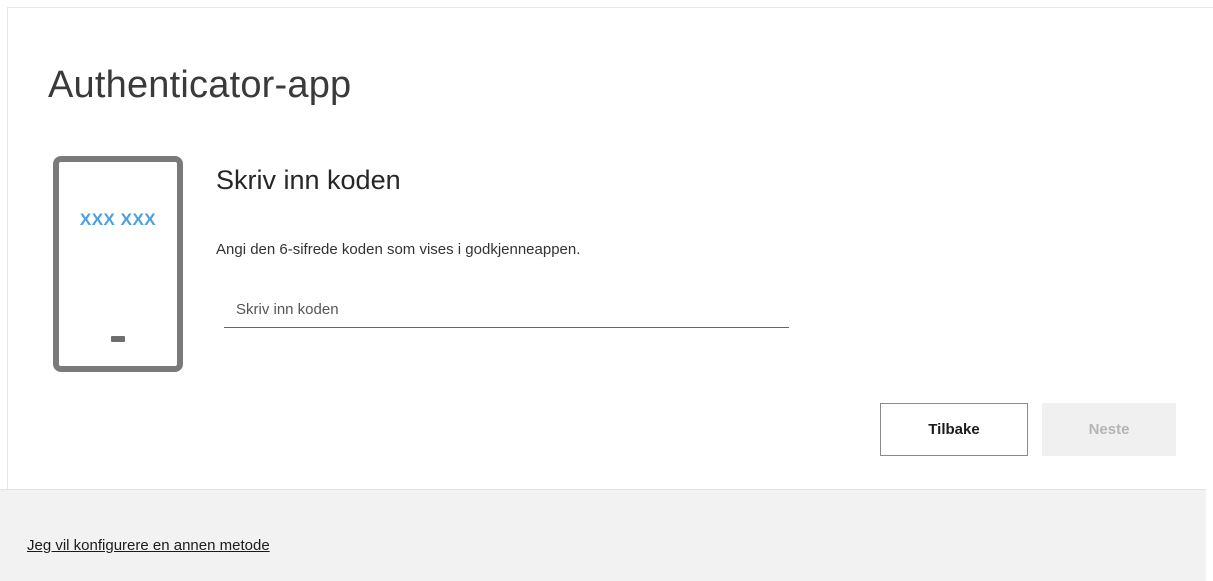  Describe the element at coordinates (118, 339) in the screenshot. I see `phone-home-button-icon` at that location.